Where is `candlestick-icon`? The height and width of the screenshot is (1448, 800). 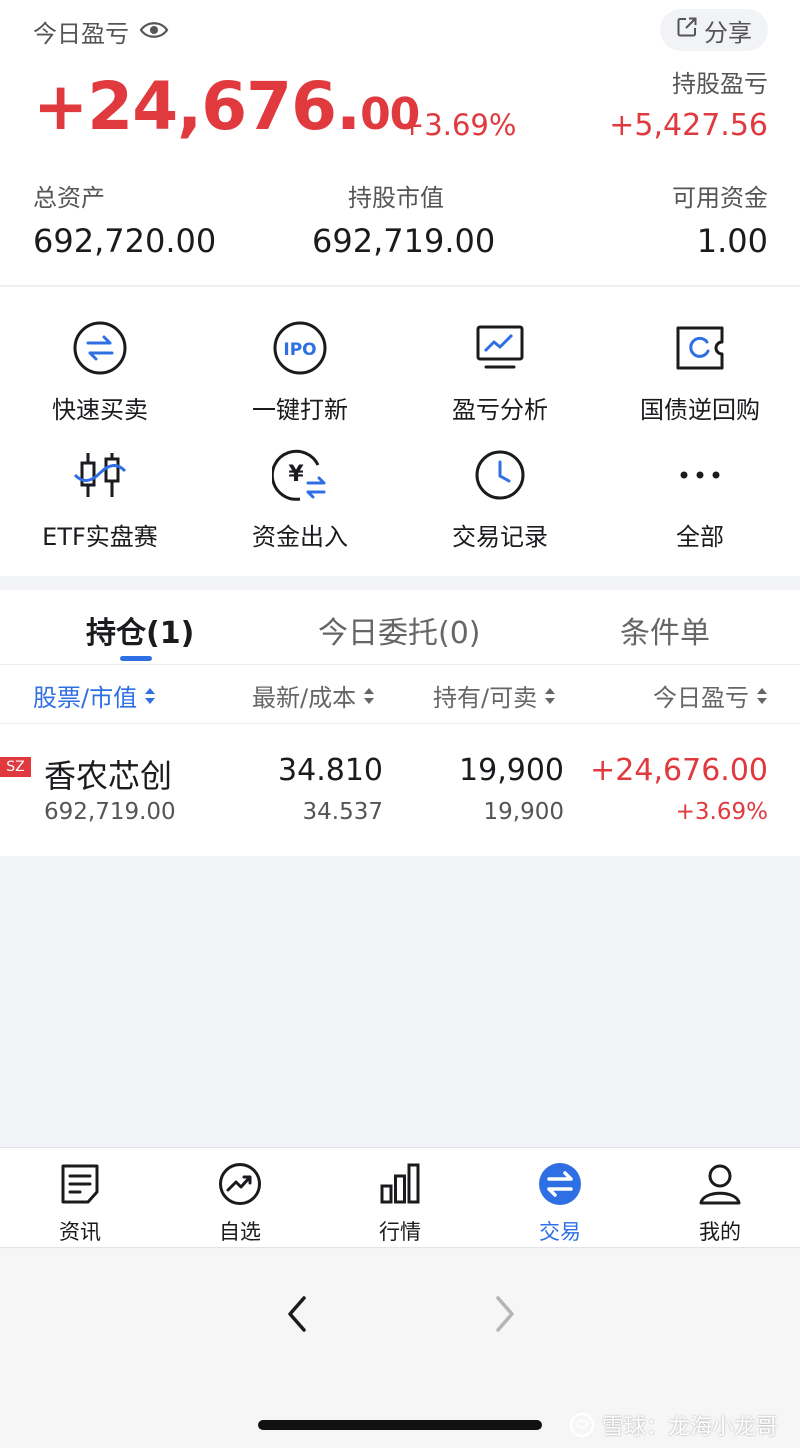
candlestick-icon is located at coordinates (100, 475).